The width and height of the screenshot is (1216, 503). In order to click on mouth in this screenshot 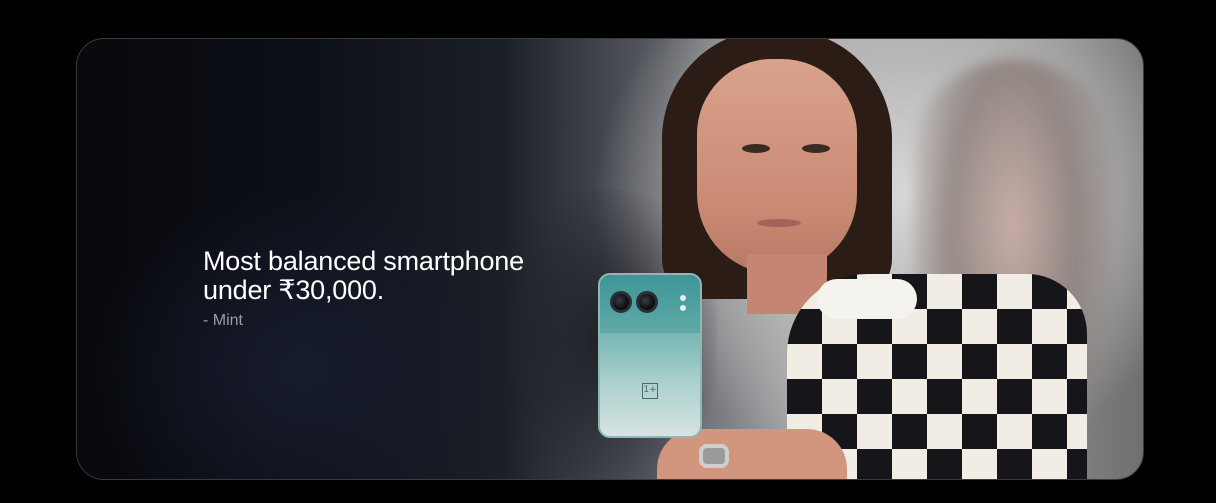, I will do `click(779, 223)`.